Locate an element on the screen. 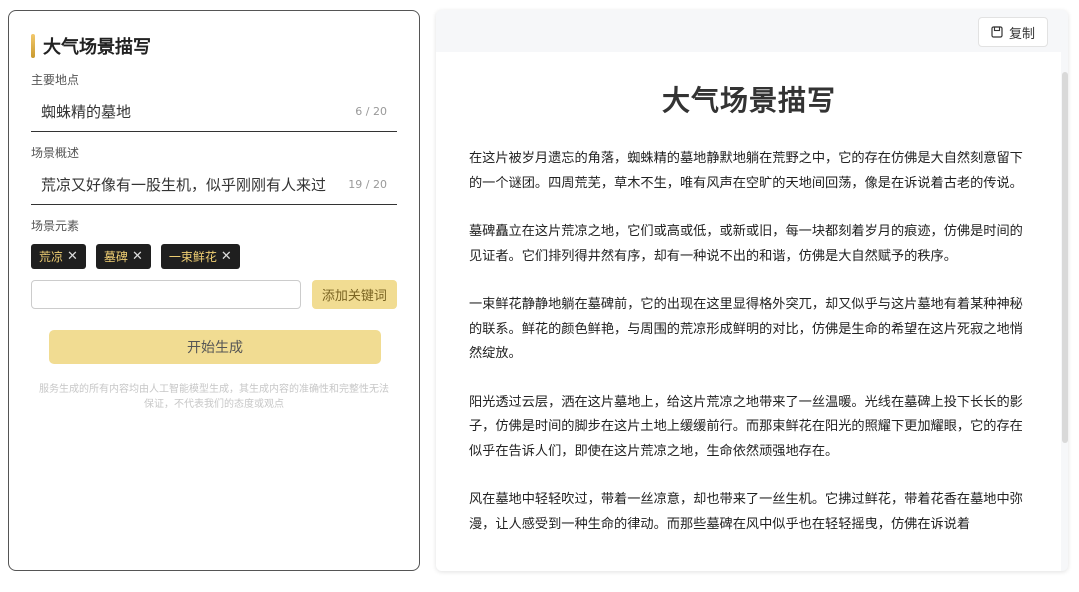 The height and width of the screenshot is (592, 1079). element-tags: 荒凉 ✕ 墓碑 ✕ 一束鲜花 ✕ is located at coordinates (214, 256).